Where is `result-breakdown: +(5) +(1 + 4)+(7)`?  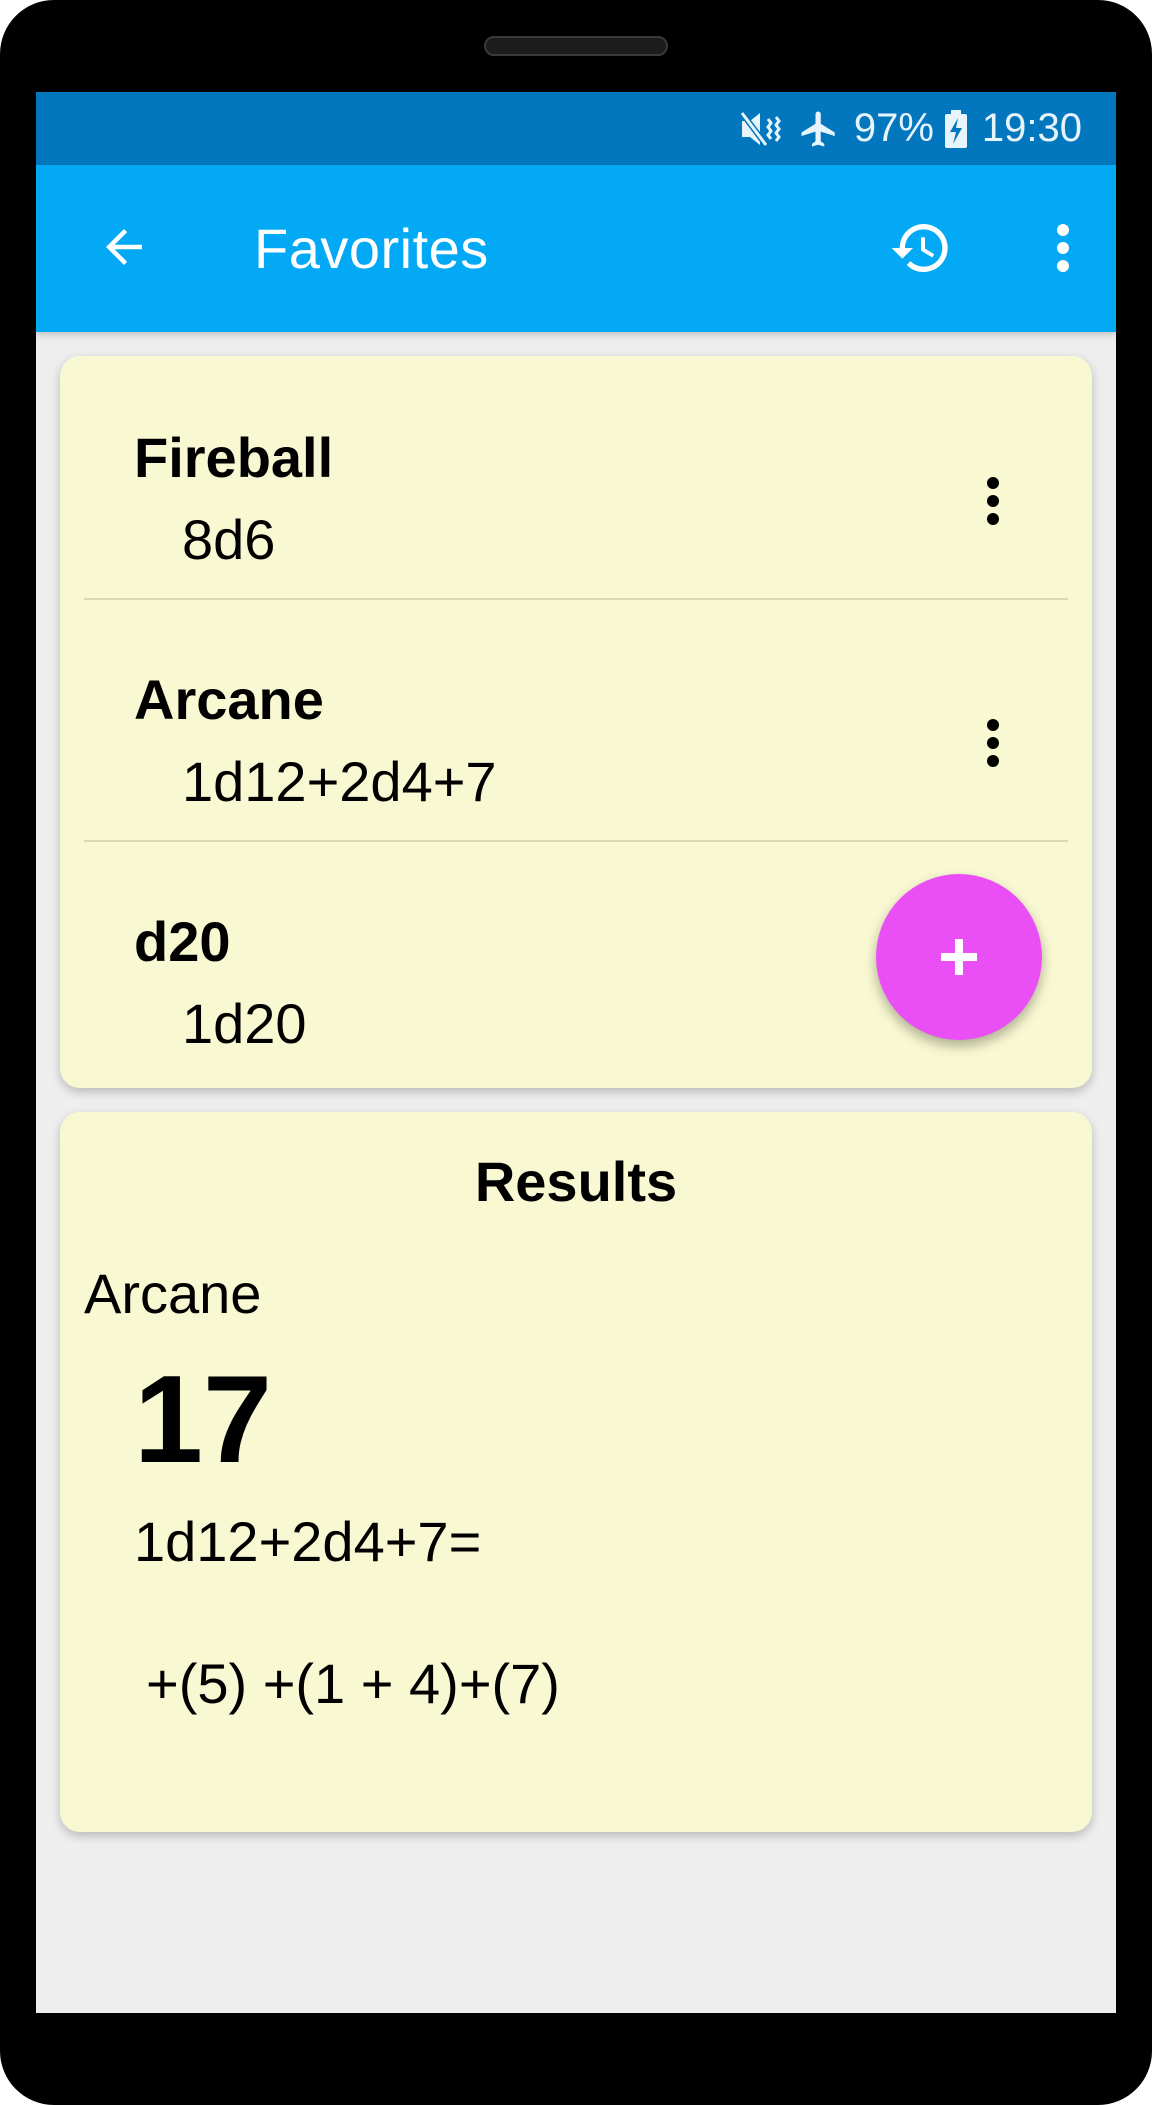 result-breakdown: +(5) +(1 + 4)+(7) is located at coordinates (353, 1683).